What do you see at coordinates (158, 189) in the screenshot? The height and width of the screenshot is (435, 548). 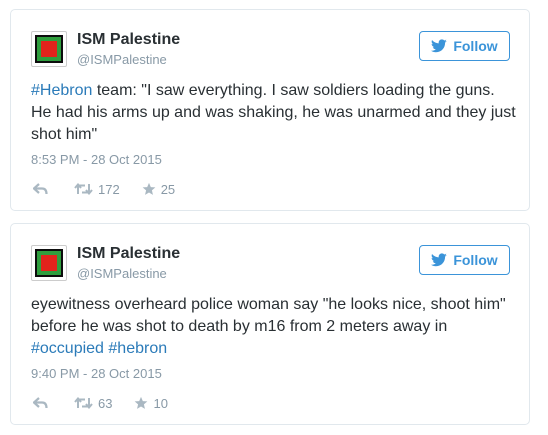 I see `like-button: 25` at bounding box center [158, 189].